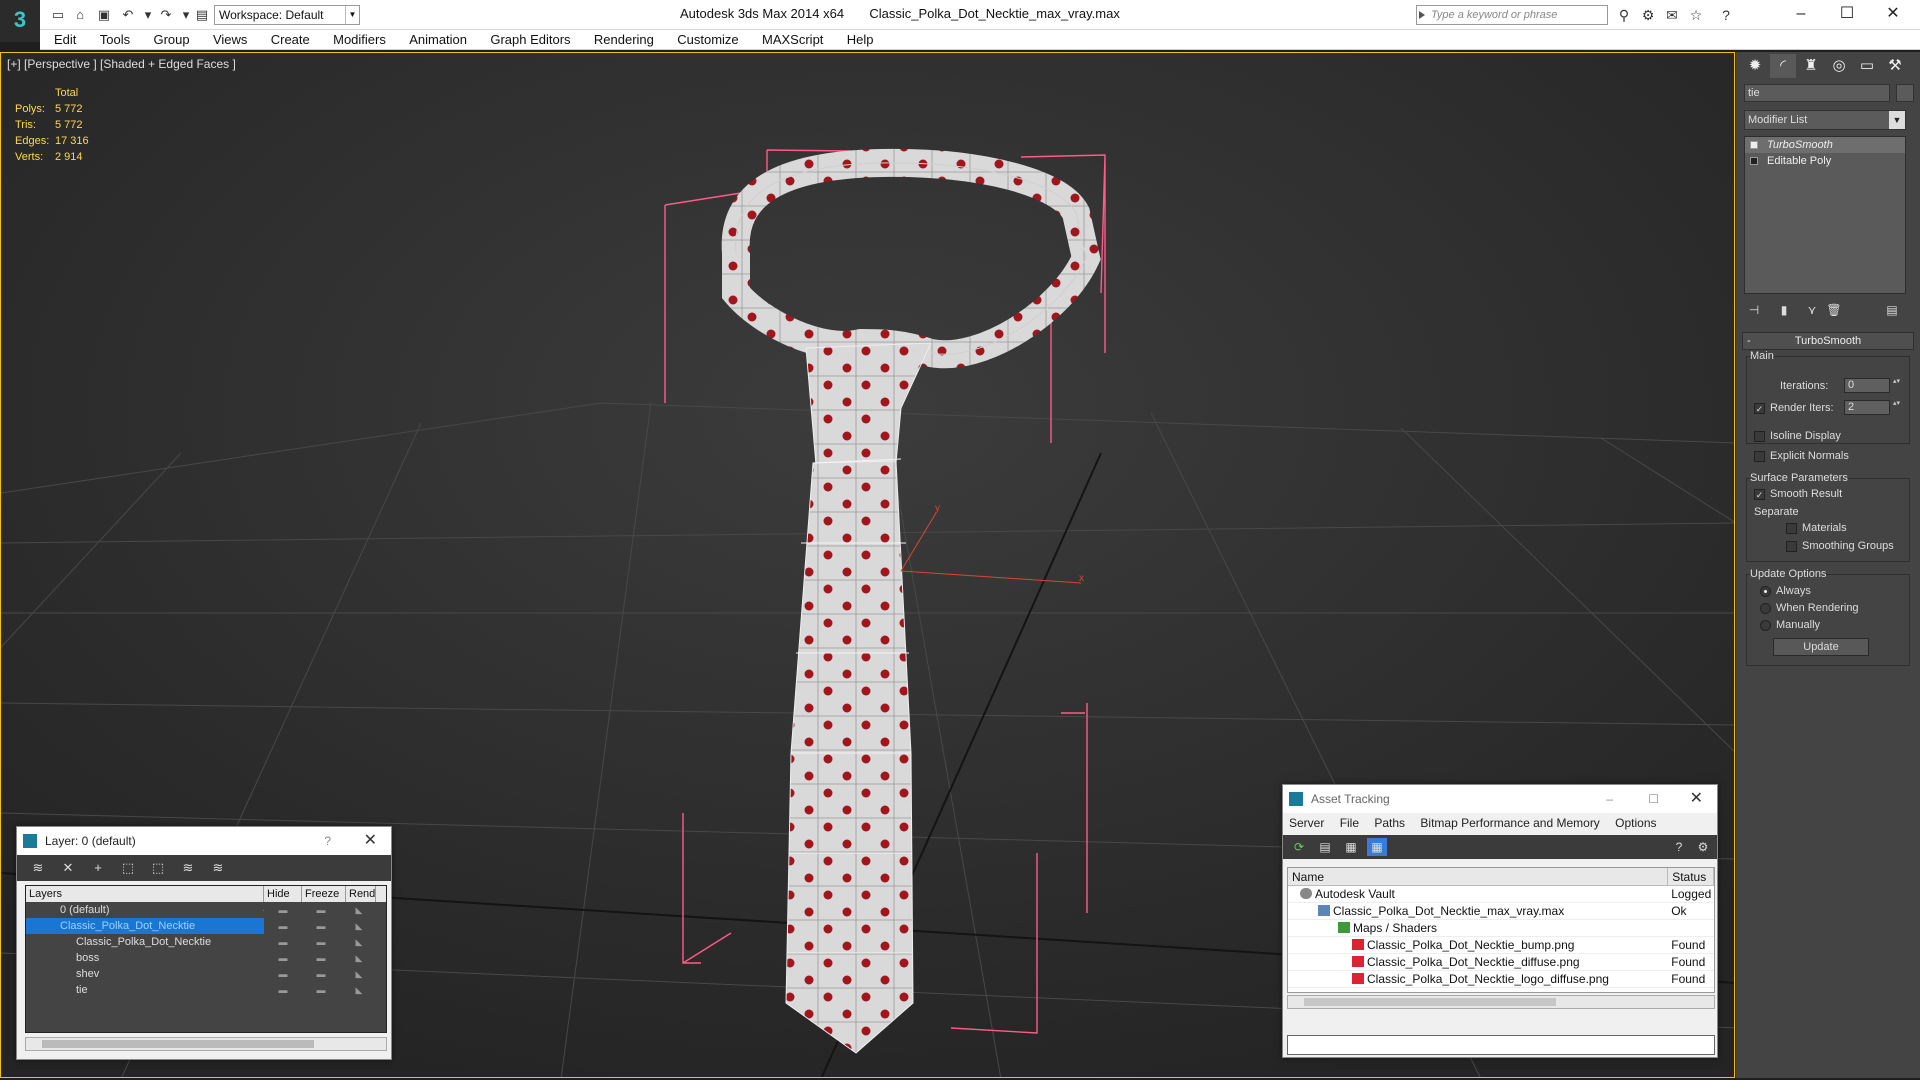  I want to click on project-folder-icon: ▤, so click(202, 15).